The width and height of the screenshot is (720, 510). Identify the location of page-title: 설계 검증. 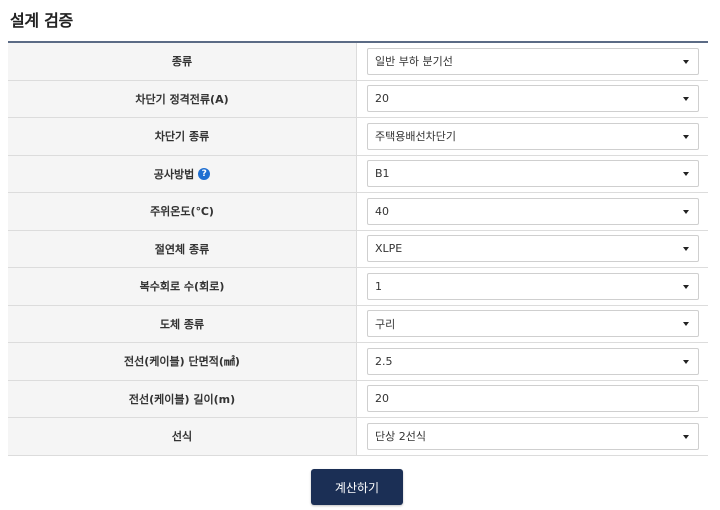
(41, 20).